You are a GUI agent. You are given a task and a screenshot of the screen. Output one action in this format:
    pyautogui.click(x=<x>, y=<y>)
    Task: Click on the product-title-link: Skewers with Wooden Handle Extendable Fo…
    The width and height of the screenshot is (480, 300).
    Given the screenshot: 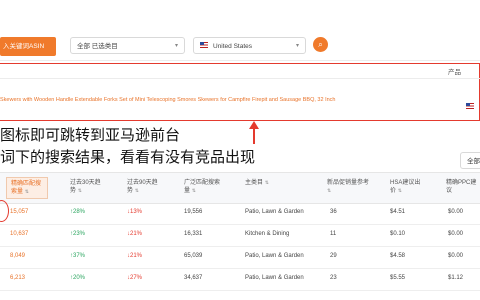 What is the action you would take?
    pyautogui.click(x=167, y=100)
    